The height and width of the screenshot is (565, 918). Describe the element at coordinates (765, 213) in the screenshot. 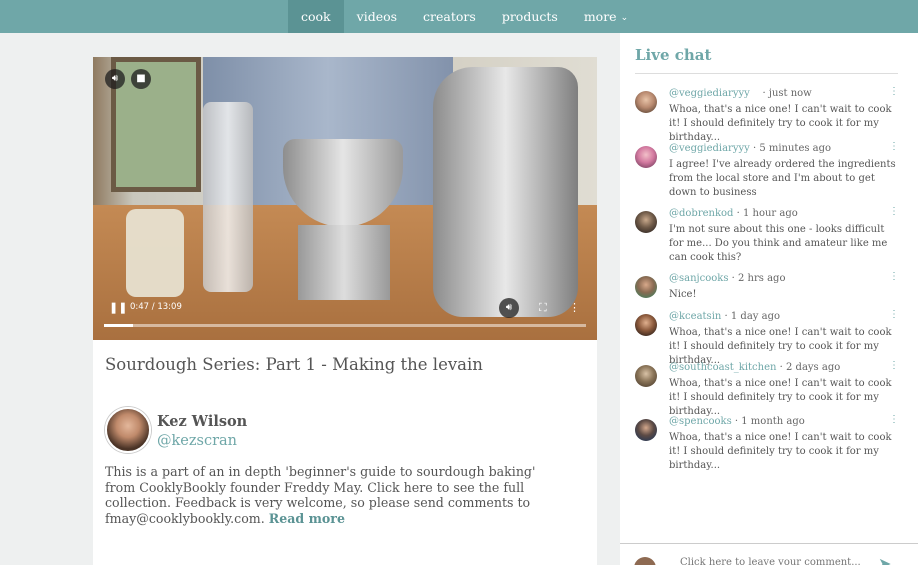

I see `message-time: · 1 hour ago` at that location.